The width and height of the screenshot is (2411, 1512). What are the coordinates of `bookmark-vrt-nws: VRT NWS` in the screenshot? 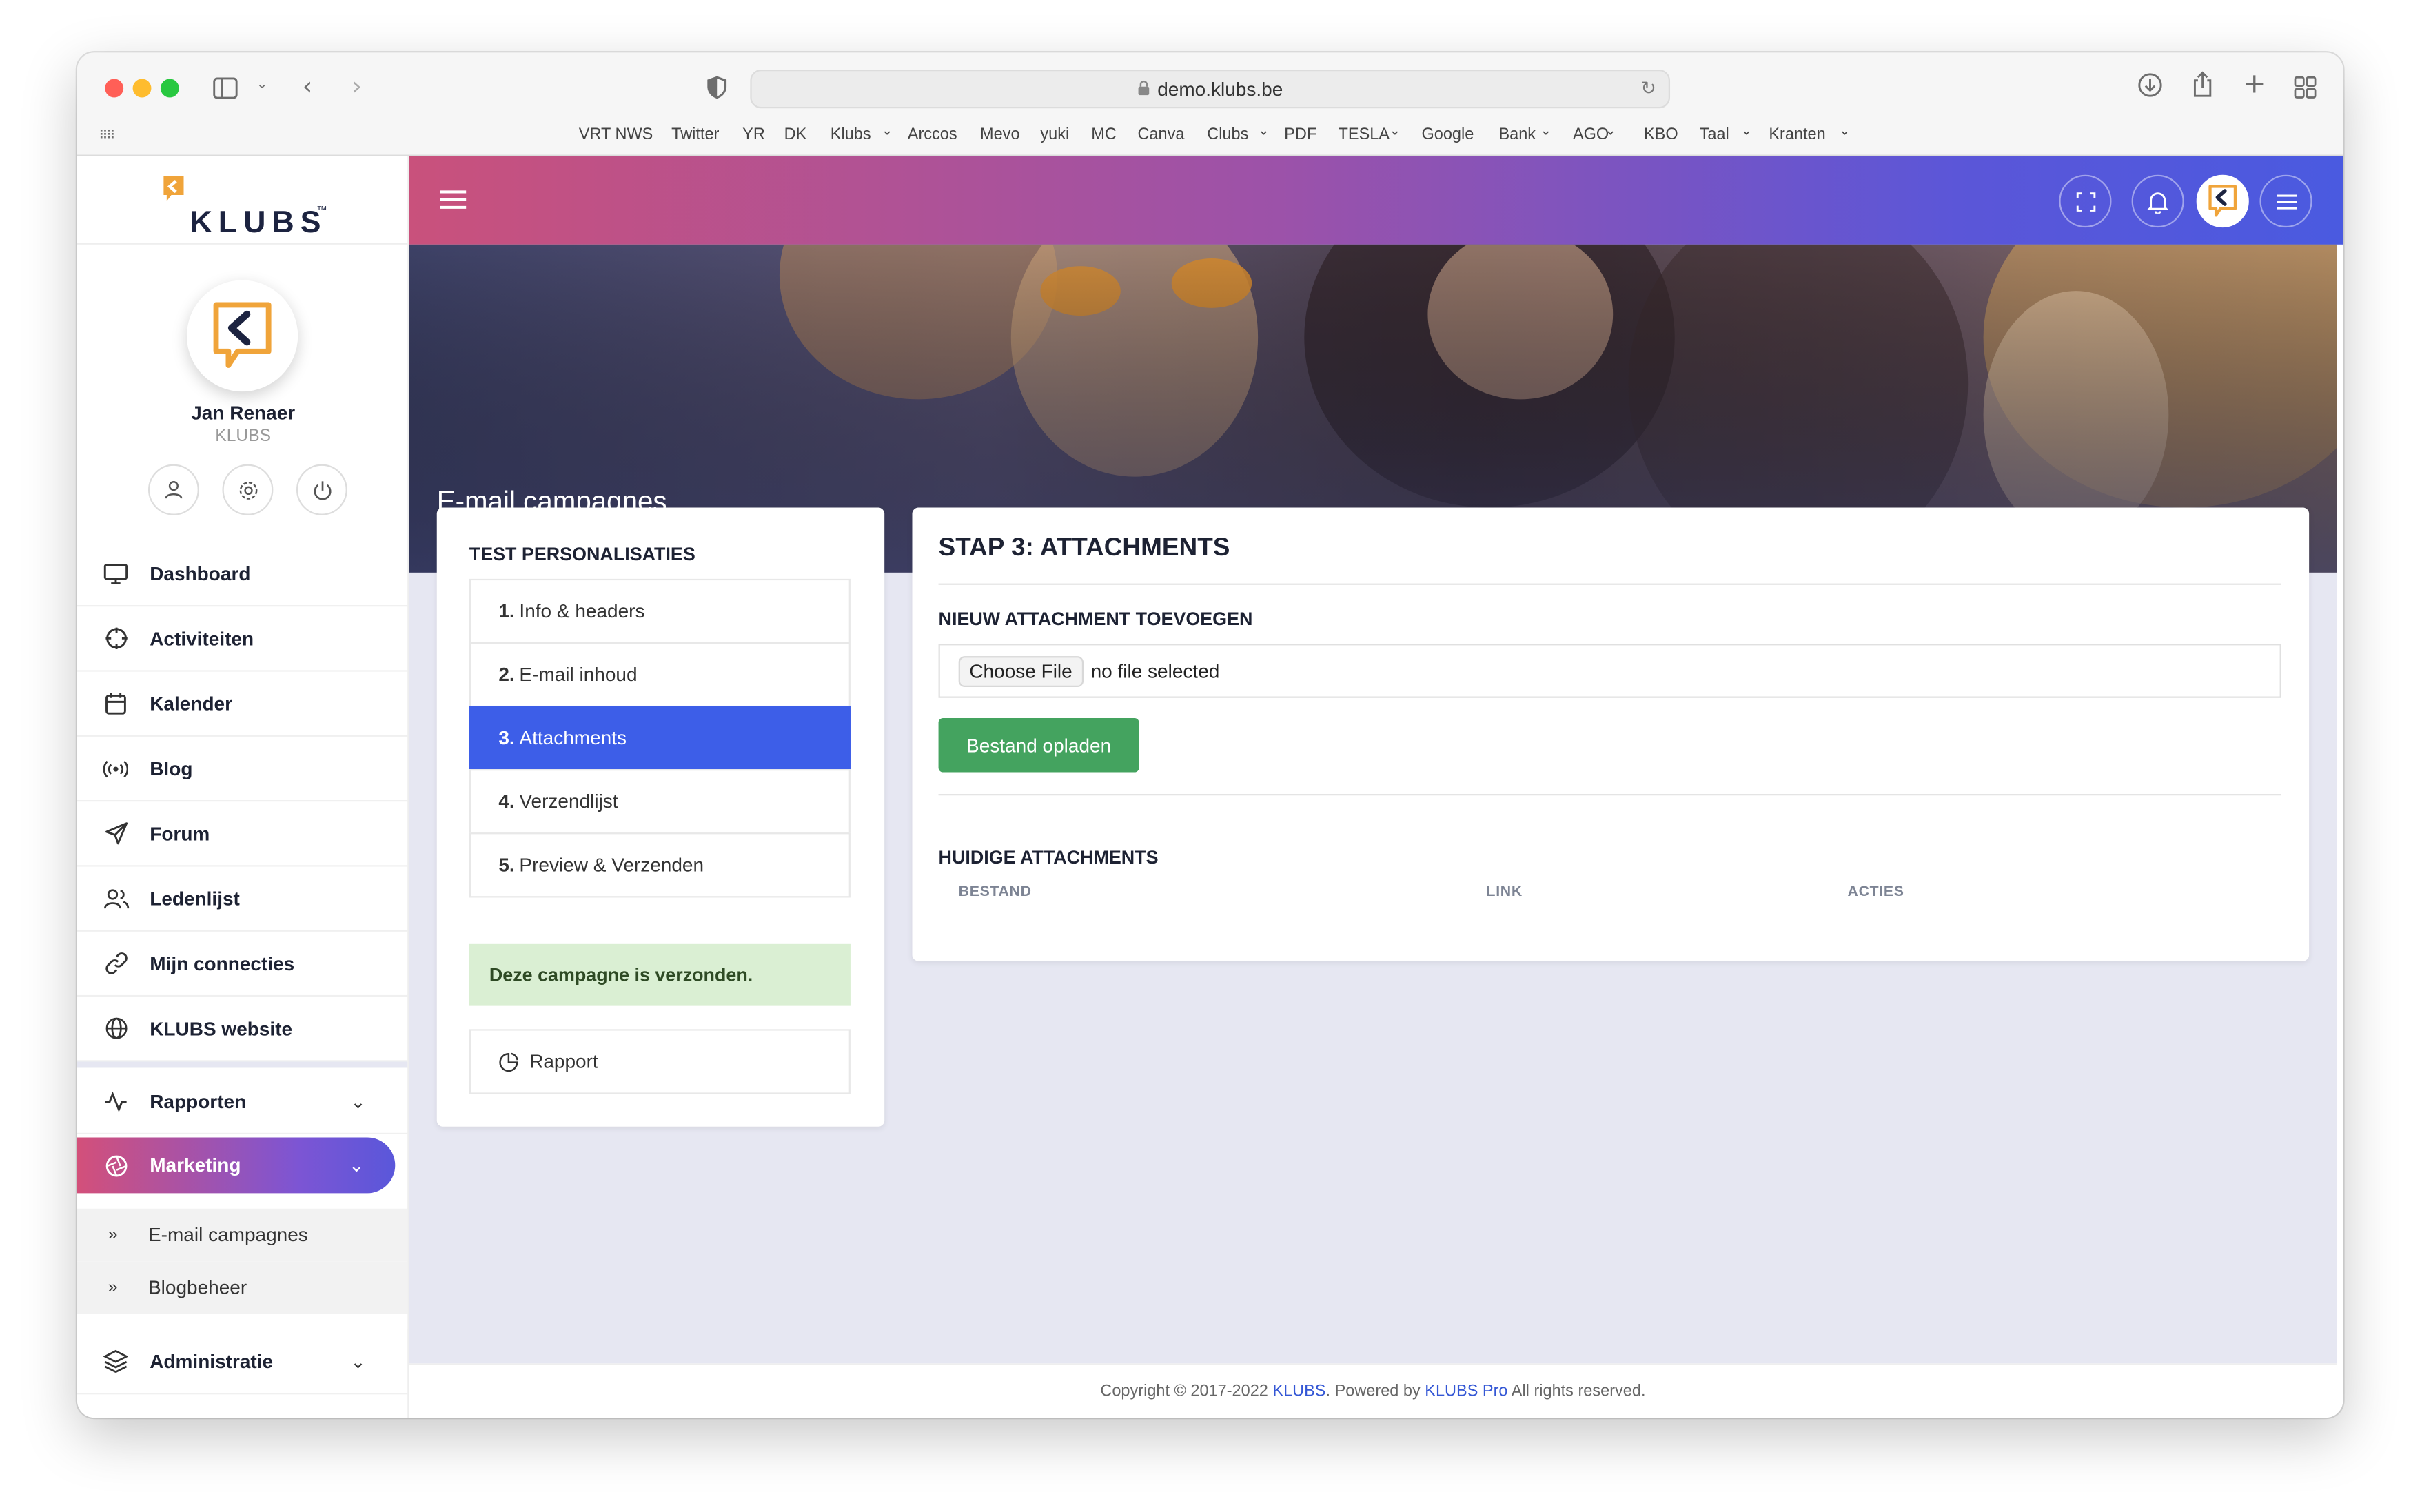 It's located at (616, 134).